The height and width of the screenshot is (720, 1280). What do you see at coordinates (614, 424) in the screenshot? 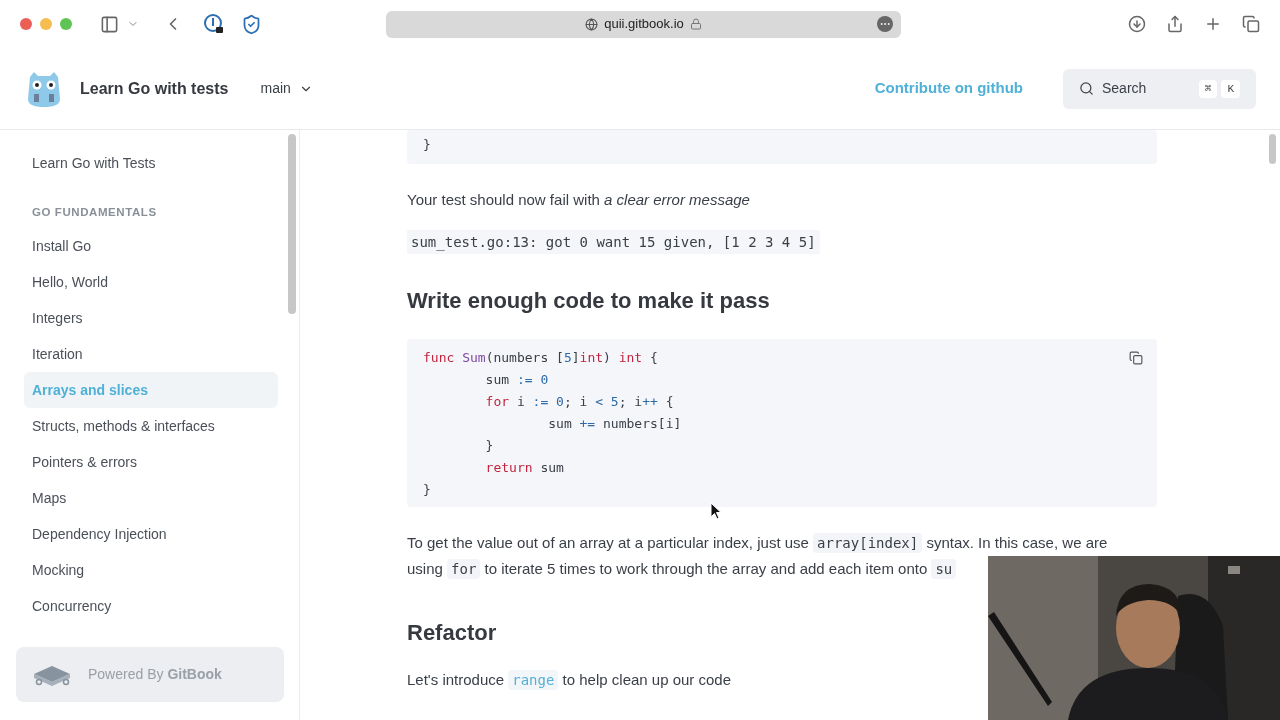
I see `code-line: sum += numbers[i]` at bounding box center [614, 424].